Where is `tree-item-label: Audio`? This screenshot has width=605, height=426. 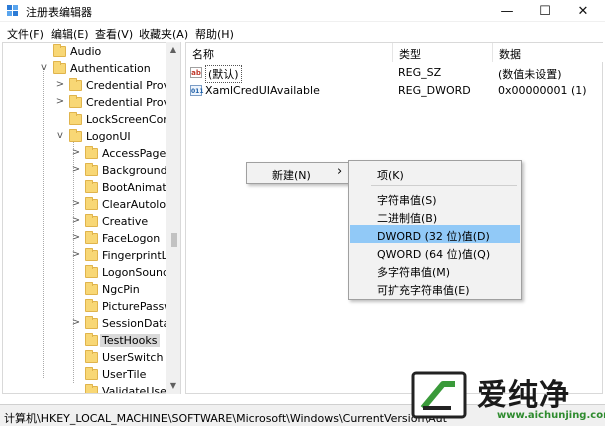
tree-item-label: Audio is located at coordinates (86, 51).